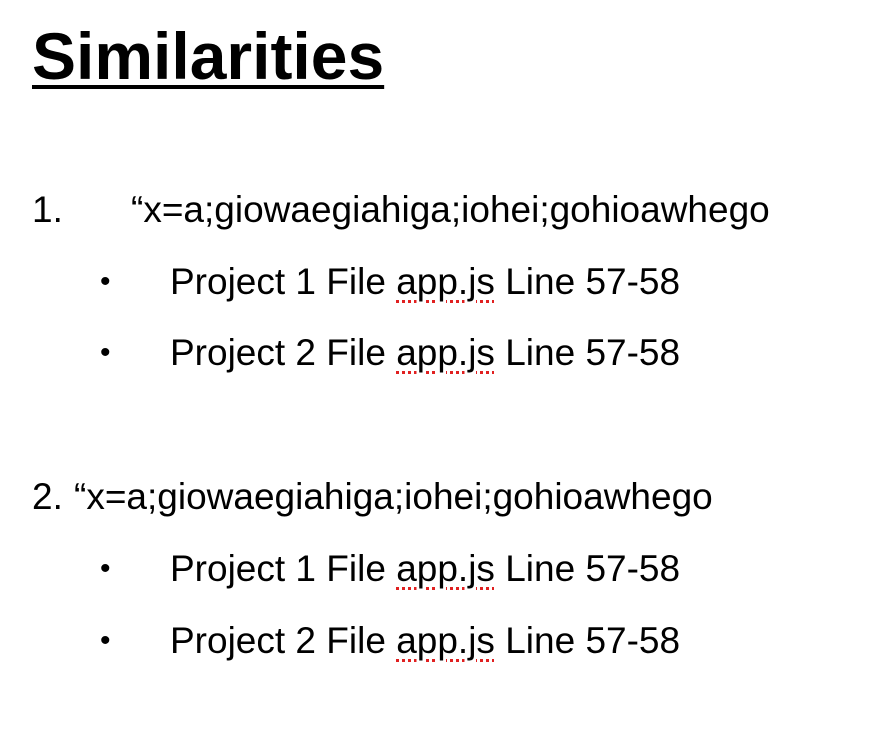 The image size is (890, 752). Describe the element at coordinates (47, 209) in the screenshot. I see `list-item-number: 1.` at that location.